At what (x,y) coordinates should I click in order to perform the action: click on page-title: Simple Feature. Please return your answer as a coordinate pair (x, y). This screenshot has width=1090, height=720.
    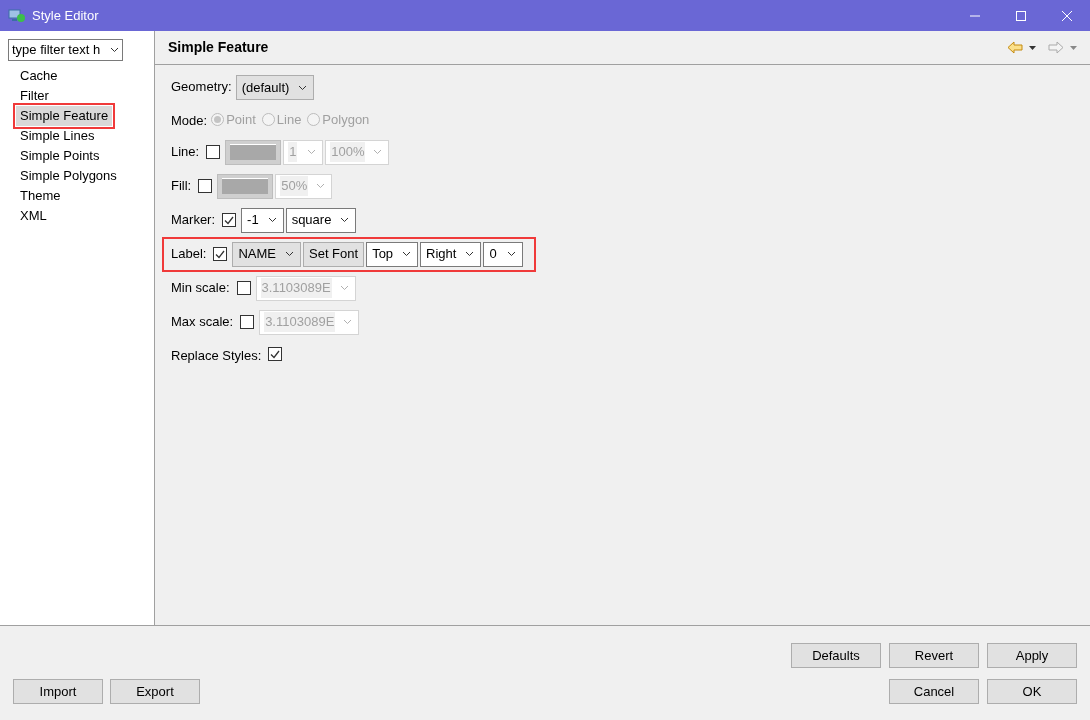
    Looking at the image, I should click on (218, 47).